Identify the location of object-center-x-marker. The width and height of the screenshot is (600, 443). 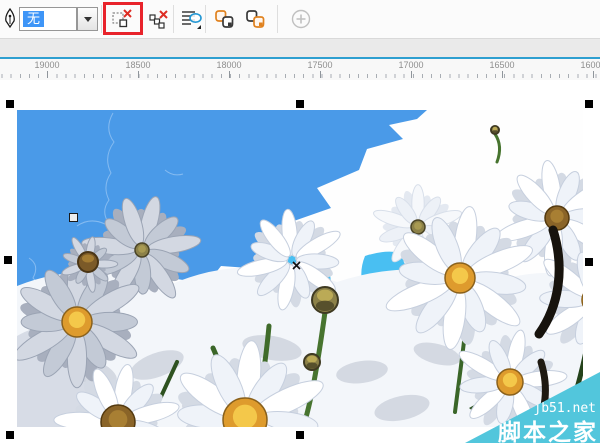
(297, 266).